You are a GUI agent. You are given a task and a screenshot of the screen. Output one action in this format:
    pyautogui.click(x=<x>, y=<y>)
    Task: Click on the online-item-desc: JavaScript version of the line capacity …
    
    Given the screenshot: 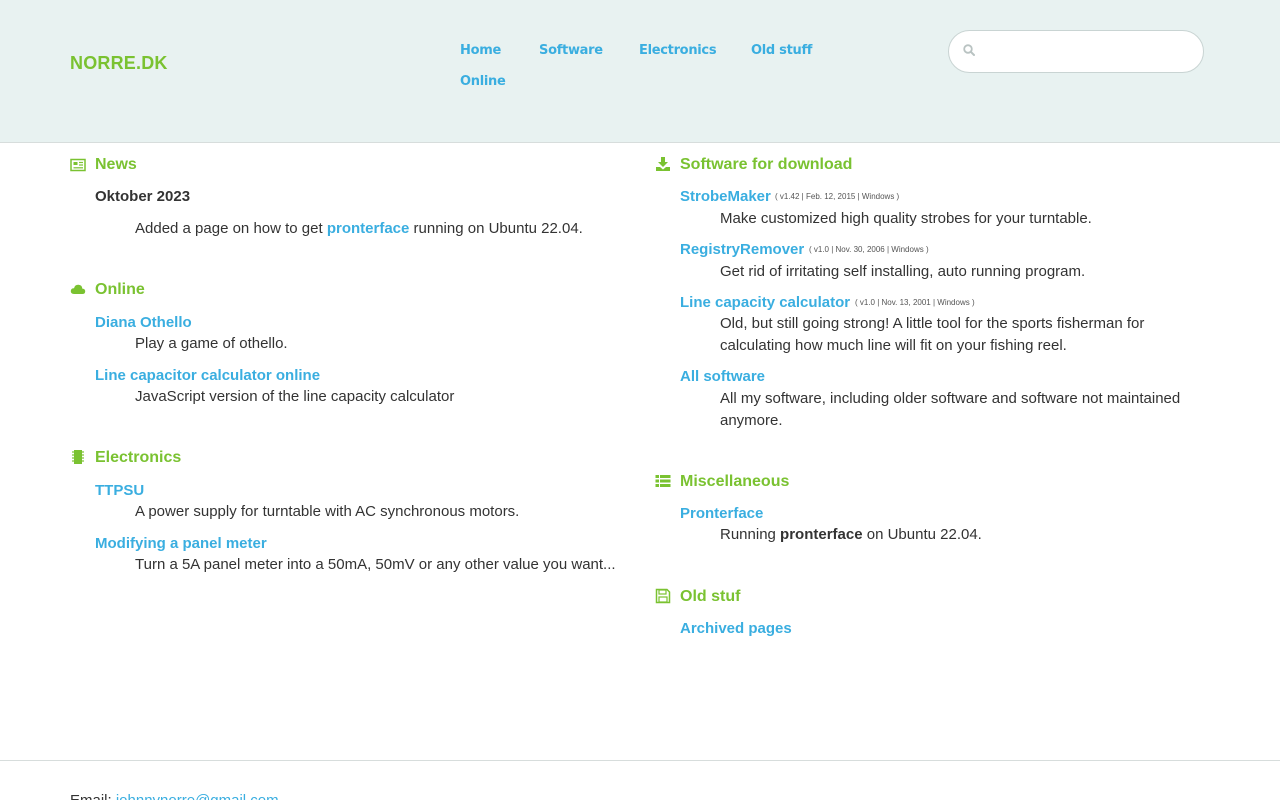 What is the action you would take?
    pyautogui.click(x=295, y=396)
    